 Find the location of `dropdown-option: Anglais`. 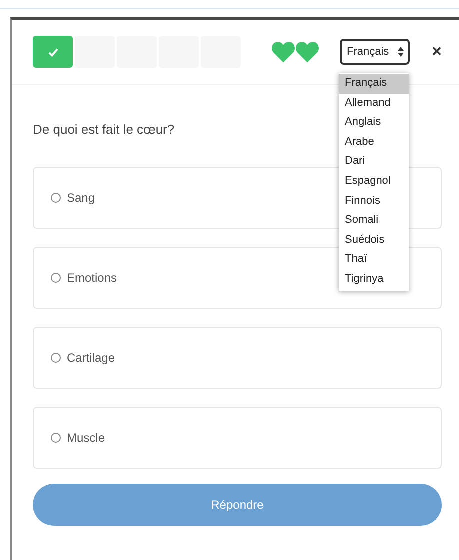

dropdown-option: Anglais is located at coordinates (374, 123).